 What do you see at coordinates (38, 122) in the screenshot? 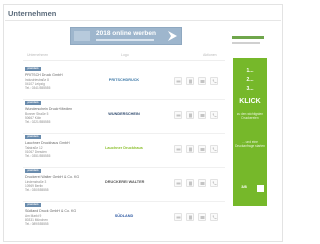
I see `company-phone: Tel.: 0221/555555` at bounding box center [38, 122].